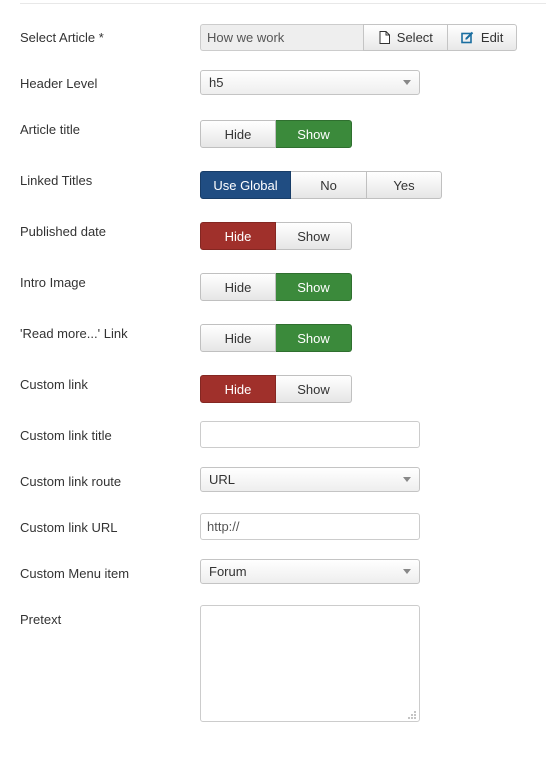  What do you see at coordinates (492, 37) in the screenshot?
I see `edit-button-label: Edit` at bounding box center [492, 37].